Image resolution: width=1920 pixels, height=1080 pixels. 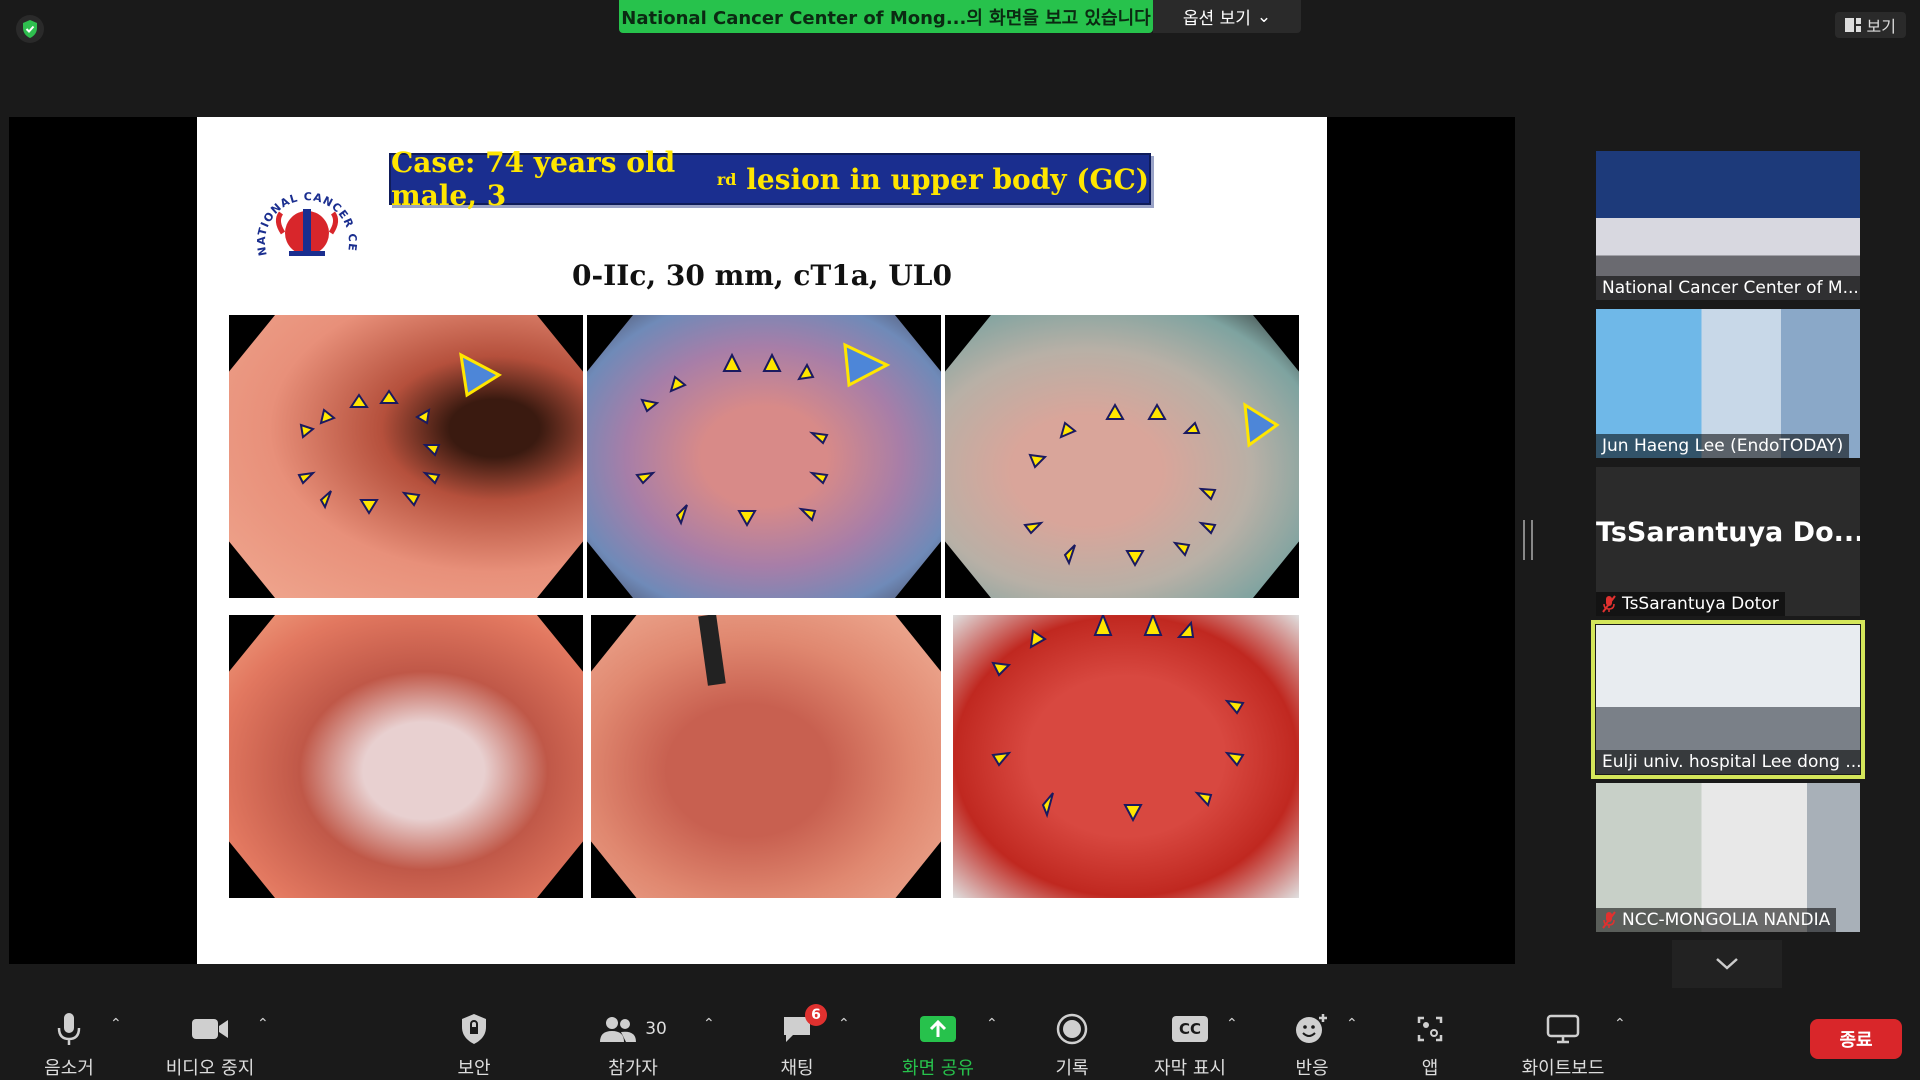 I want to click on captions-button: CC 자막 표시, so click(x=1190, y=1035).